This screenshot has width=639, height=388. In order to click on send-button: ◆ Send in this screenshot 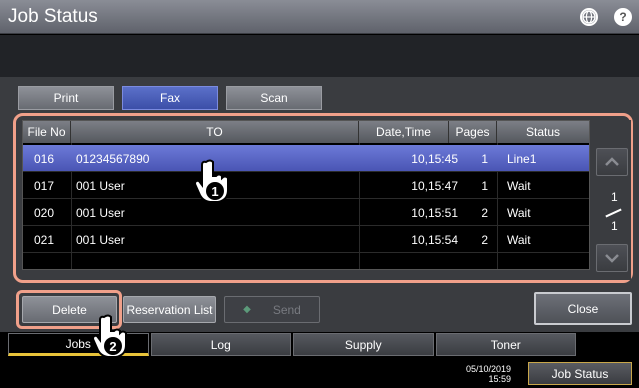, I will do `click(272, 309)`.